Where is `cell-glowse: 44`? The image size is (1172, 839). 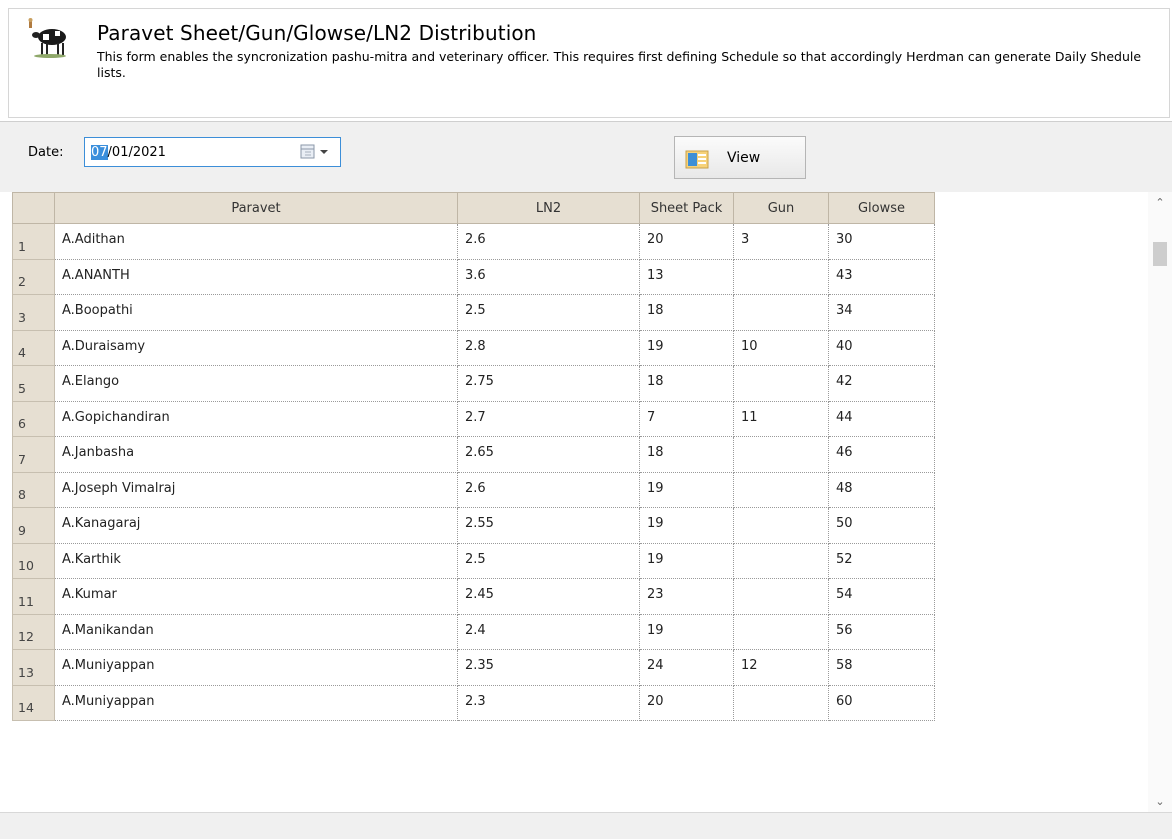
cell-glowse: 44 is located at coordinates (881, 419).